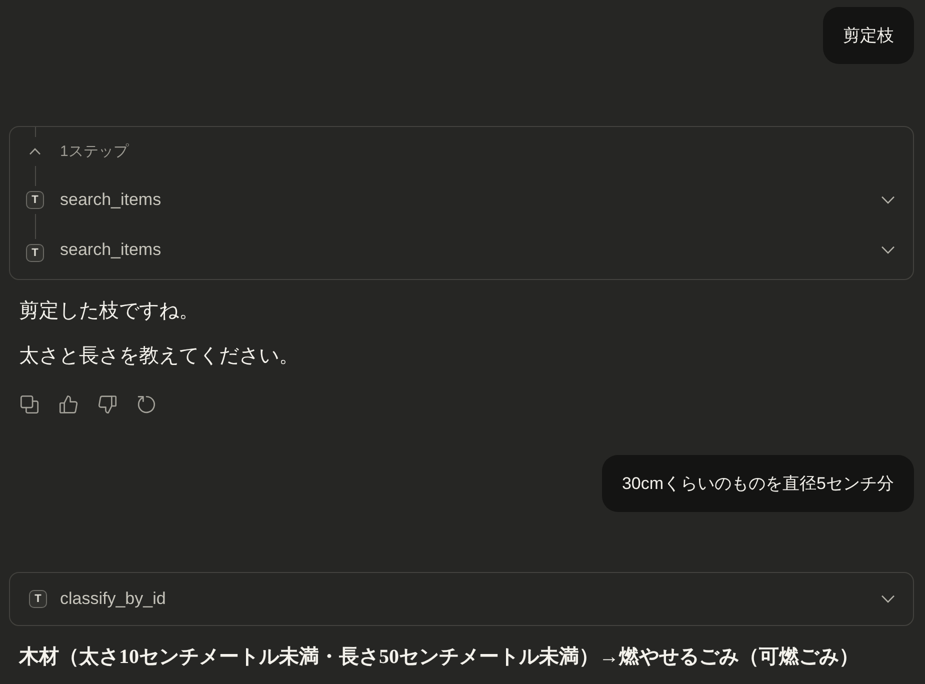  What do you see at coordinates (68, 404) in the screenshot?
I see `thumbs-up-icon` at bounding box center [68, 404].